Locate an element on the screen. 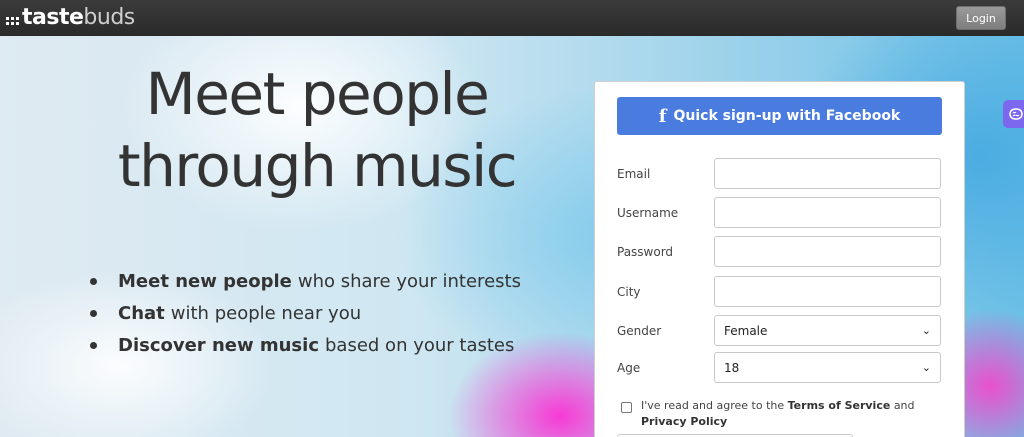  gender-label: Gender is located at coordinates (639, 330).